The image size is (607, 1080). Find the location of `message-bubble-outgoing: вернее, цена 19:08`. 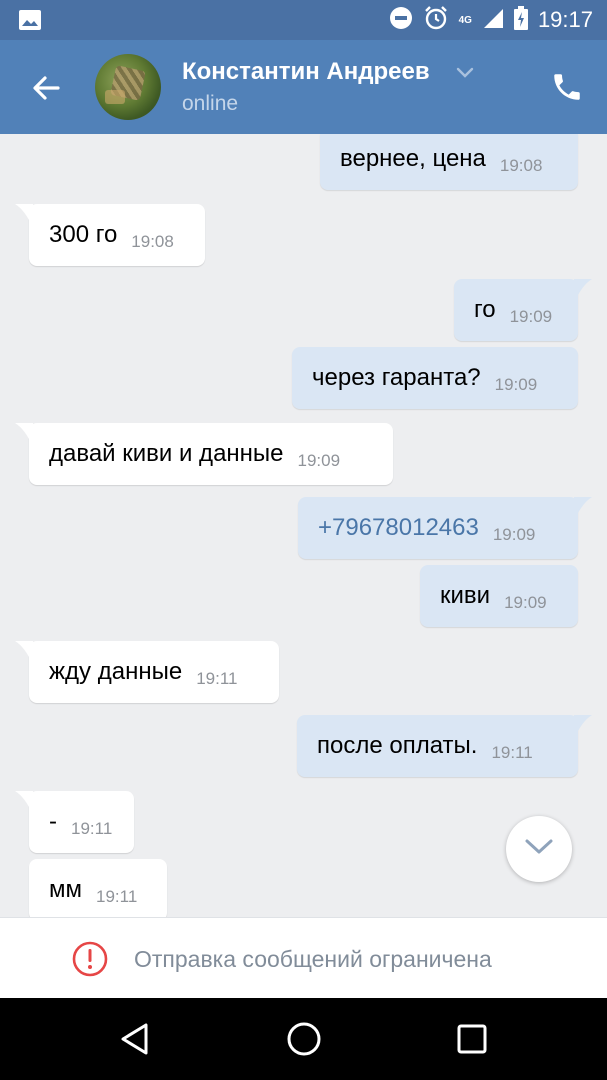

message-bubble-outgoing: вернее, цена 19:08 is located at coordinates (449, 162).